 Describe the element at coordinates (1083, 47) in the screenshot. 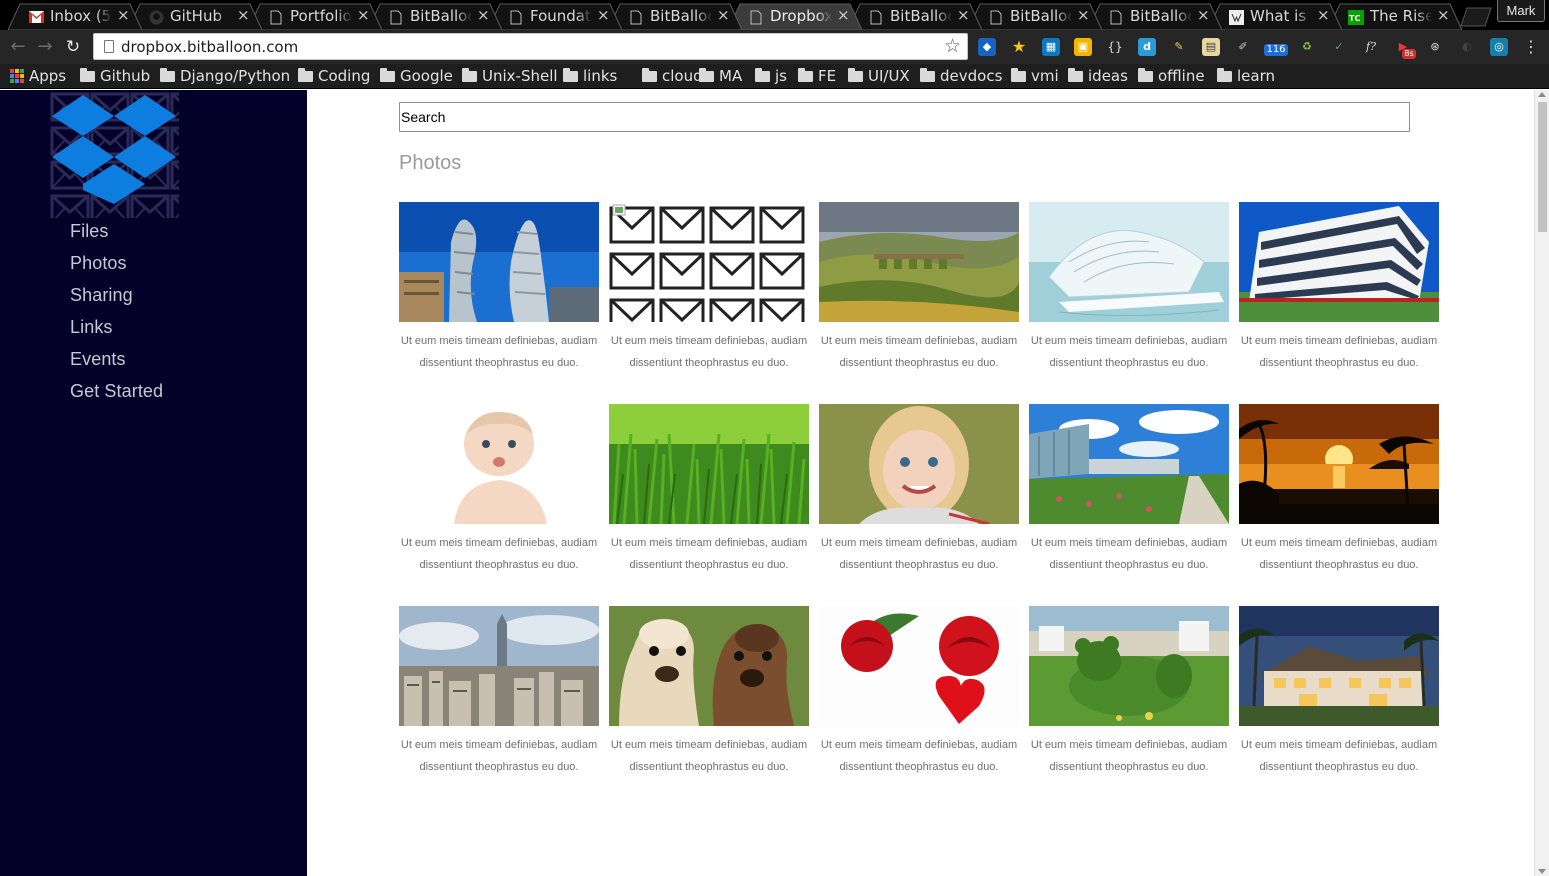

I see `extension-icon-4: ▣` at that location.